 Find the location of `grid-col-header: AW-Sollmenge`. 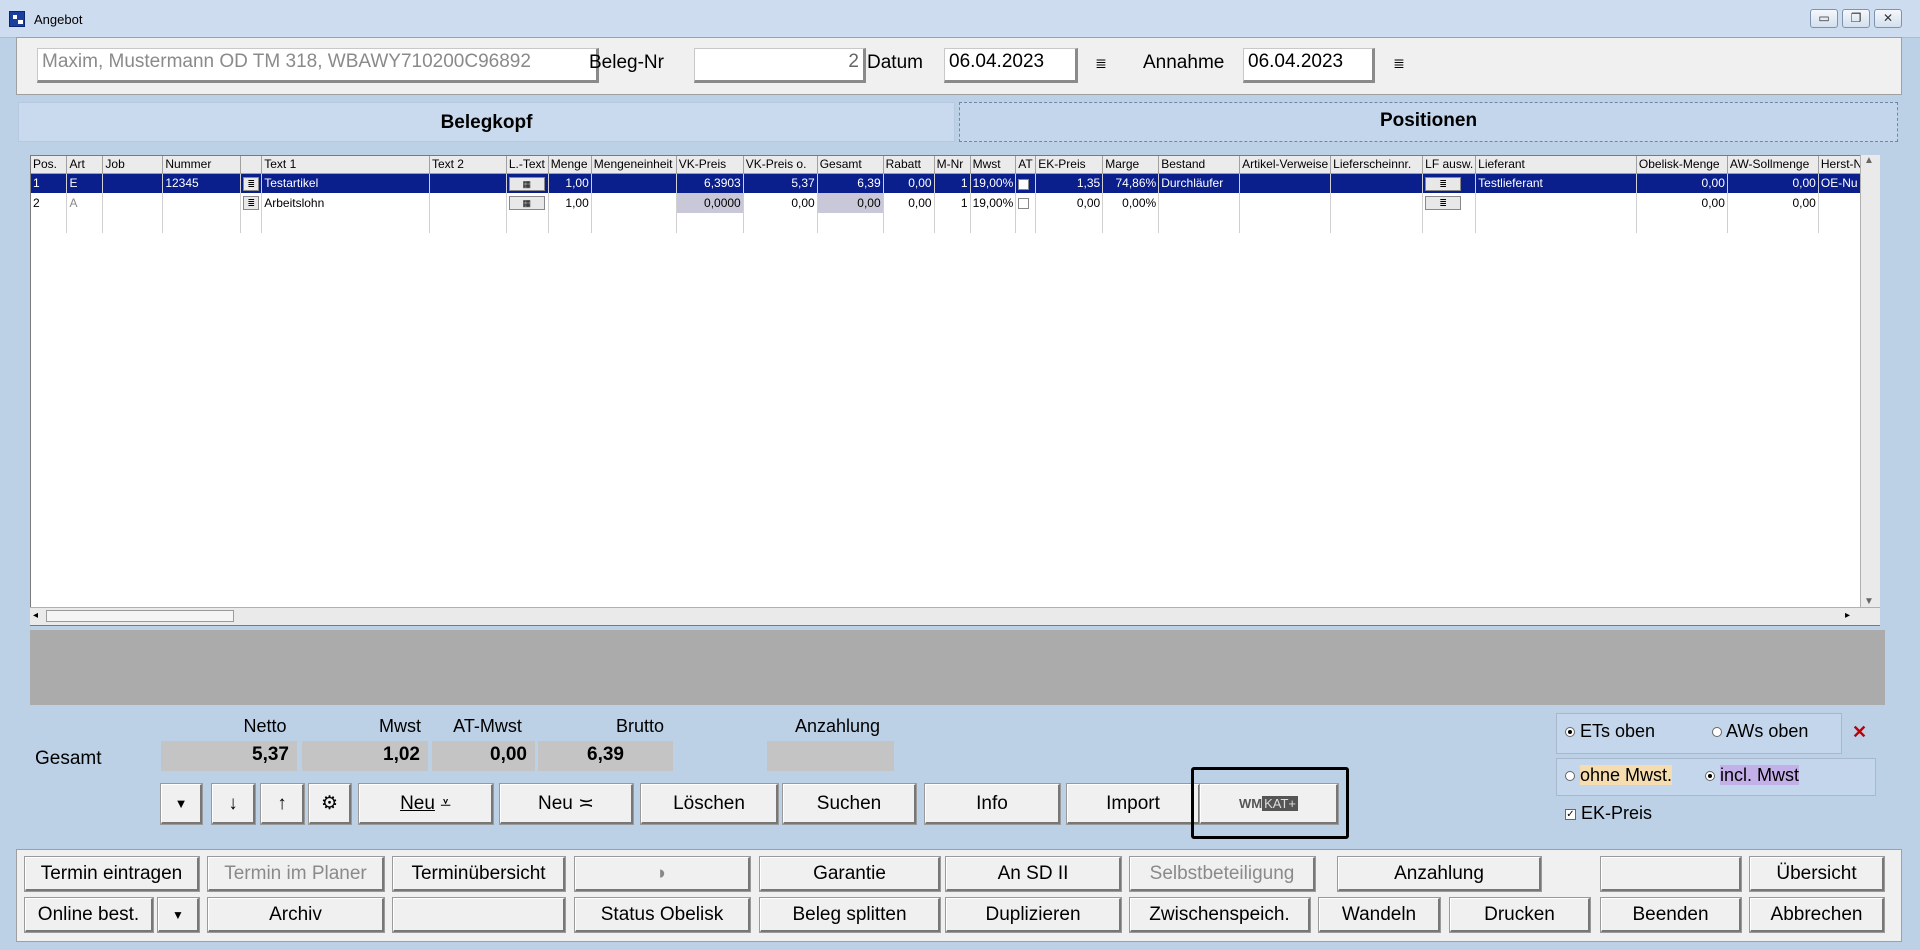

grid-col-header: AW-Sollmenge is located at coordinates (1773, 165).